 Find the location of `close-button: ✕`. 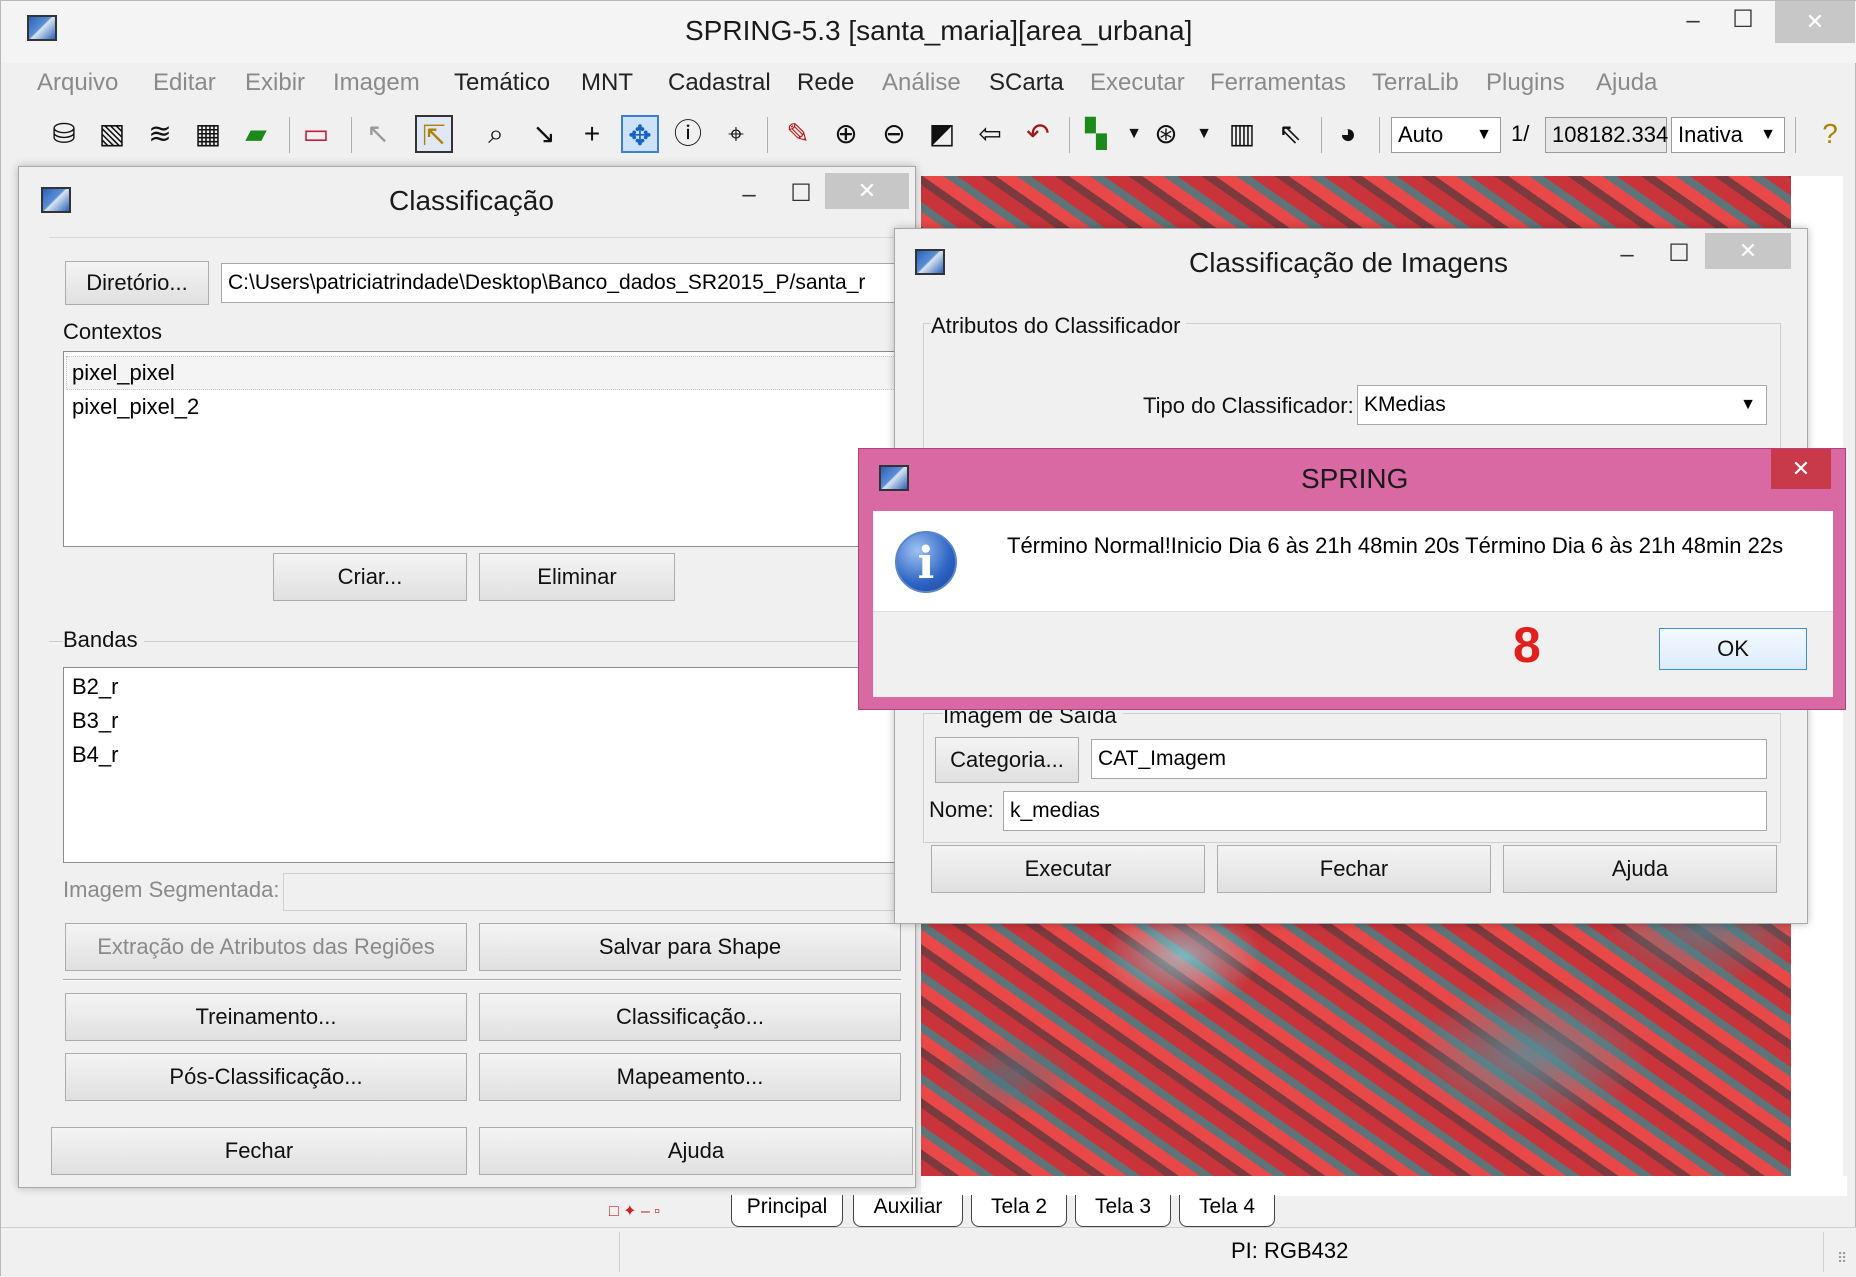

close-button: ✕ is located at coordinates (1815, 22).